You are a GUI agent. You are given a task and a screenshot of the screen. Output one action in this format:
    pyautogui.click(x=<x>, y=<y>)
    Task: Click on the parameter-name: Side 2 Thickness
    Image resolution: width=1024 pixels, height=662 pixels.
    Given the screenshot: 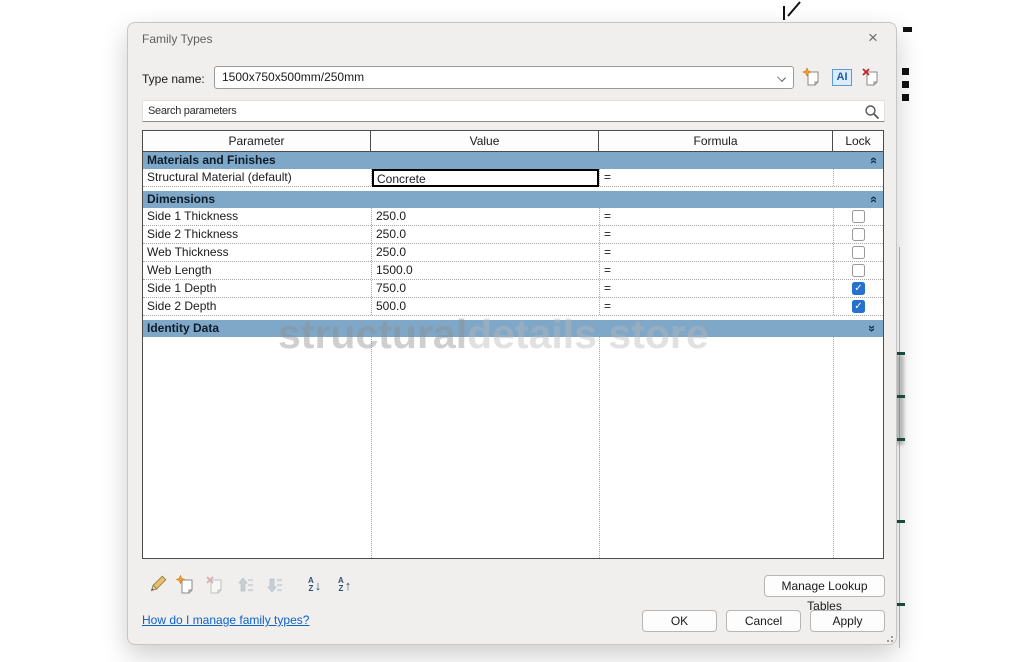 What is the action you would take?
    pyautogui.click(x=193, y=234)
    